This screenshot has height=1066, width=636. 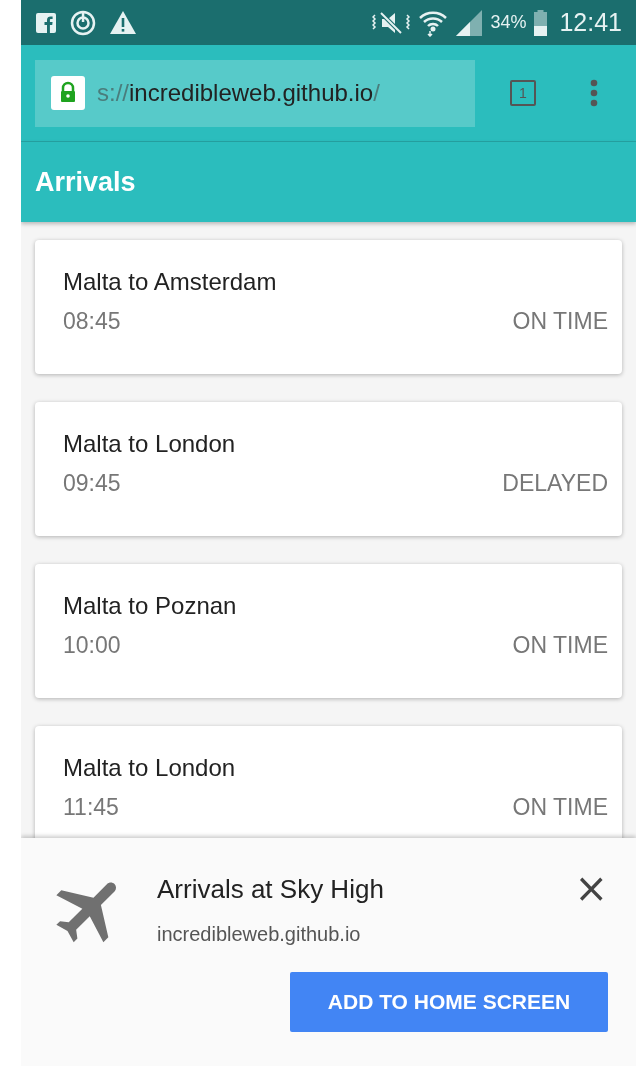 I want to click on flight-card: Malta to London 11:45 ON TIME, so click(x=328, y=782).